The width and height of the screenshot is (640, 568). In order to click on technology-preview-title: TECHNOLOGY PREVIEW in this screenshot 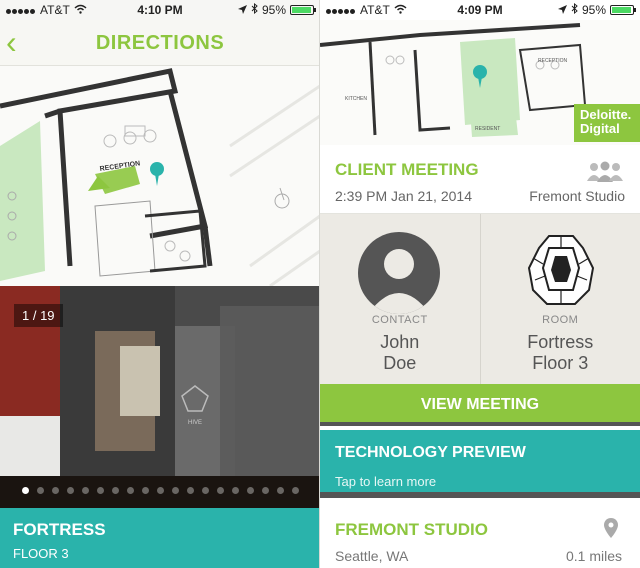, I will do `click(430, 452)`.